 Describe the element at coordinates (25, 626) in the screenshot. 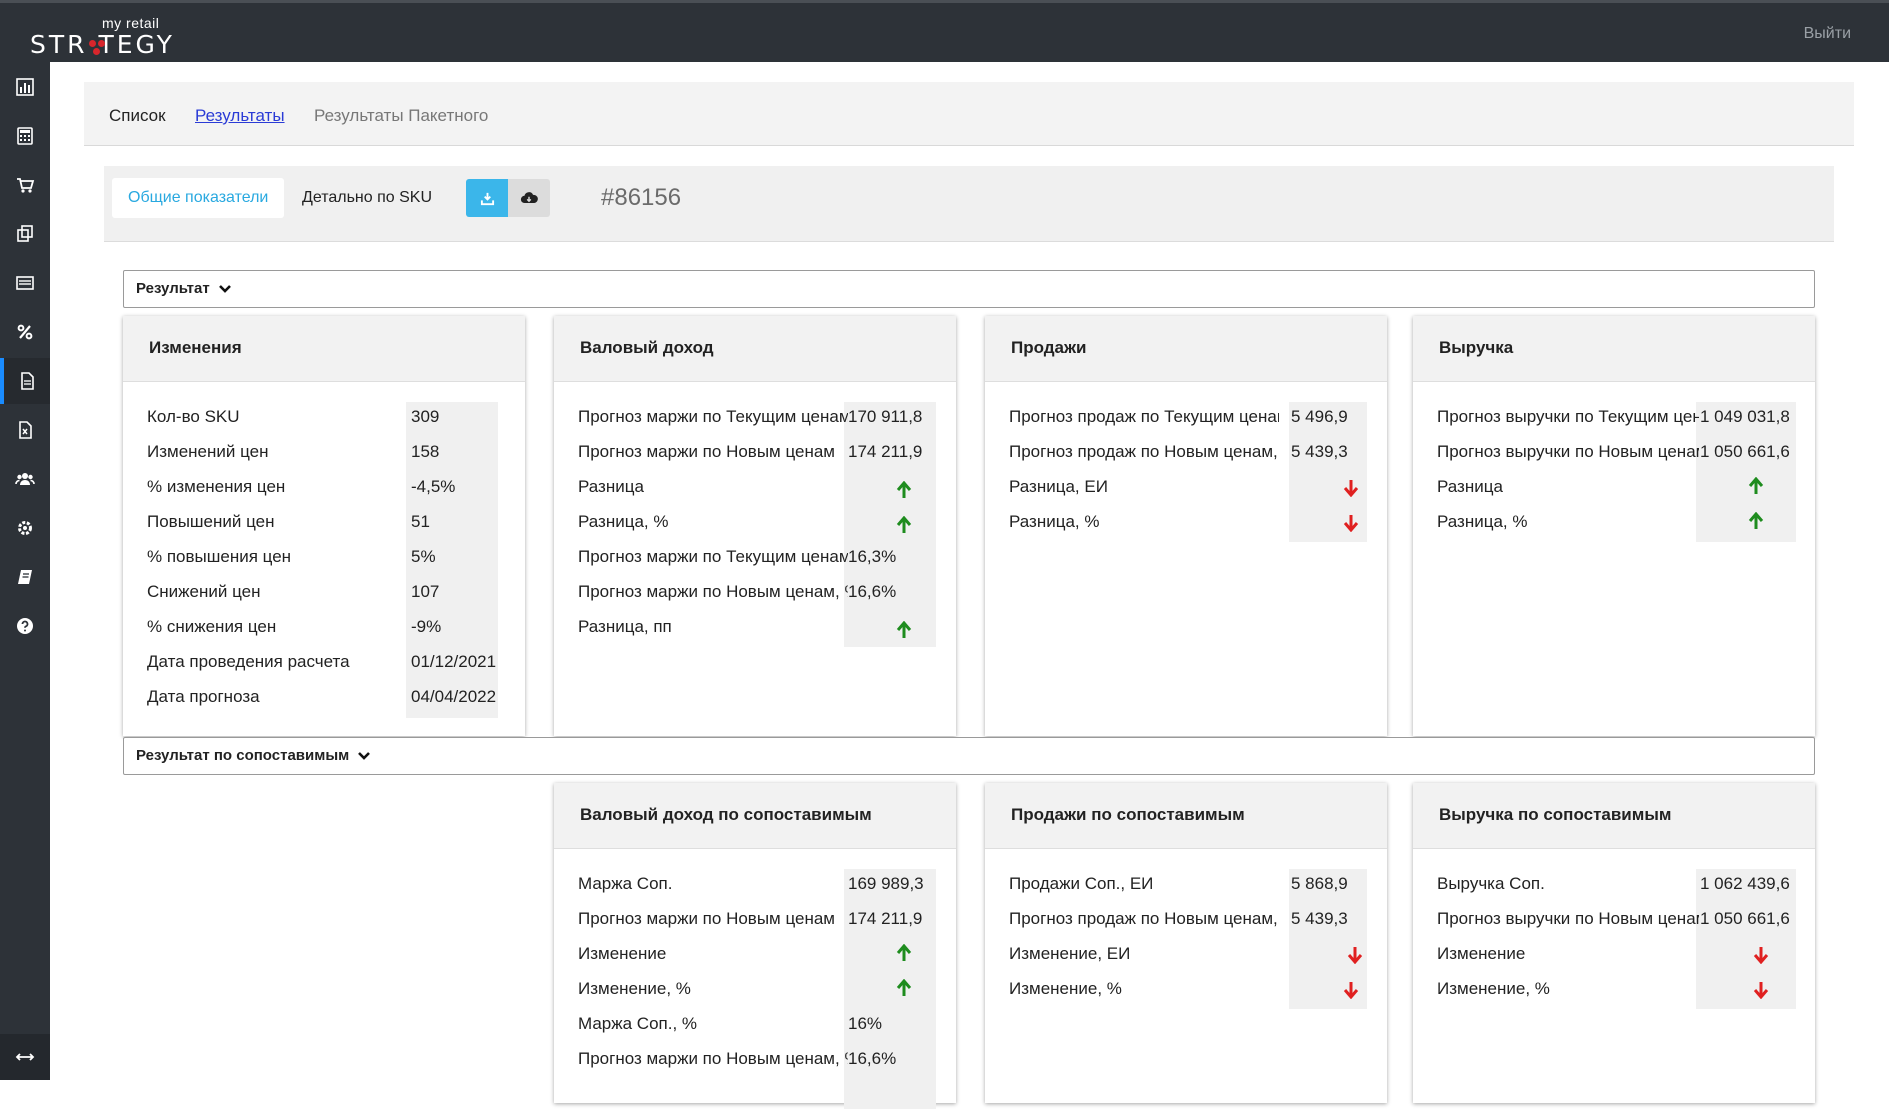

I see `help-icon` at that location.